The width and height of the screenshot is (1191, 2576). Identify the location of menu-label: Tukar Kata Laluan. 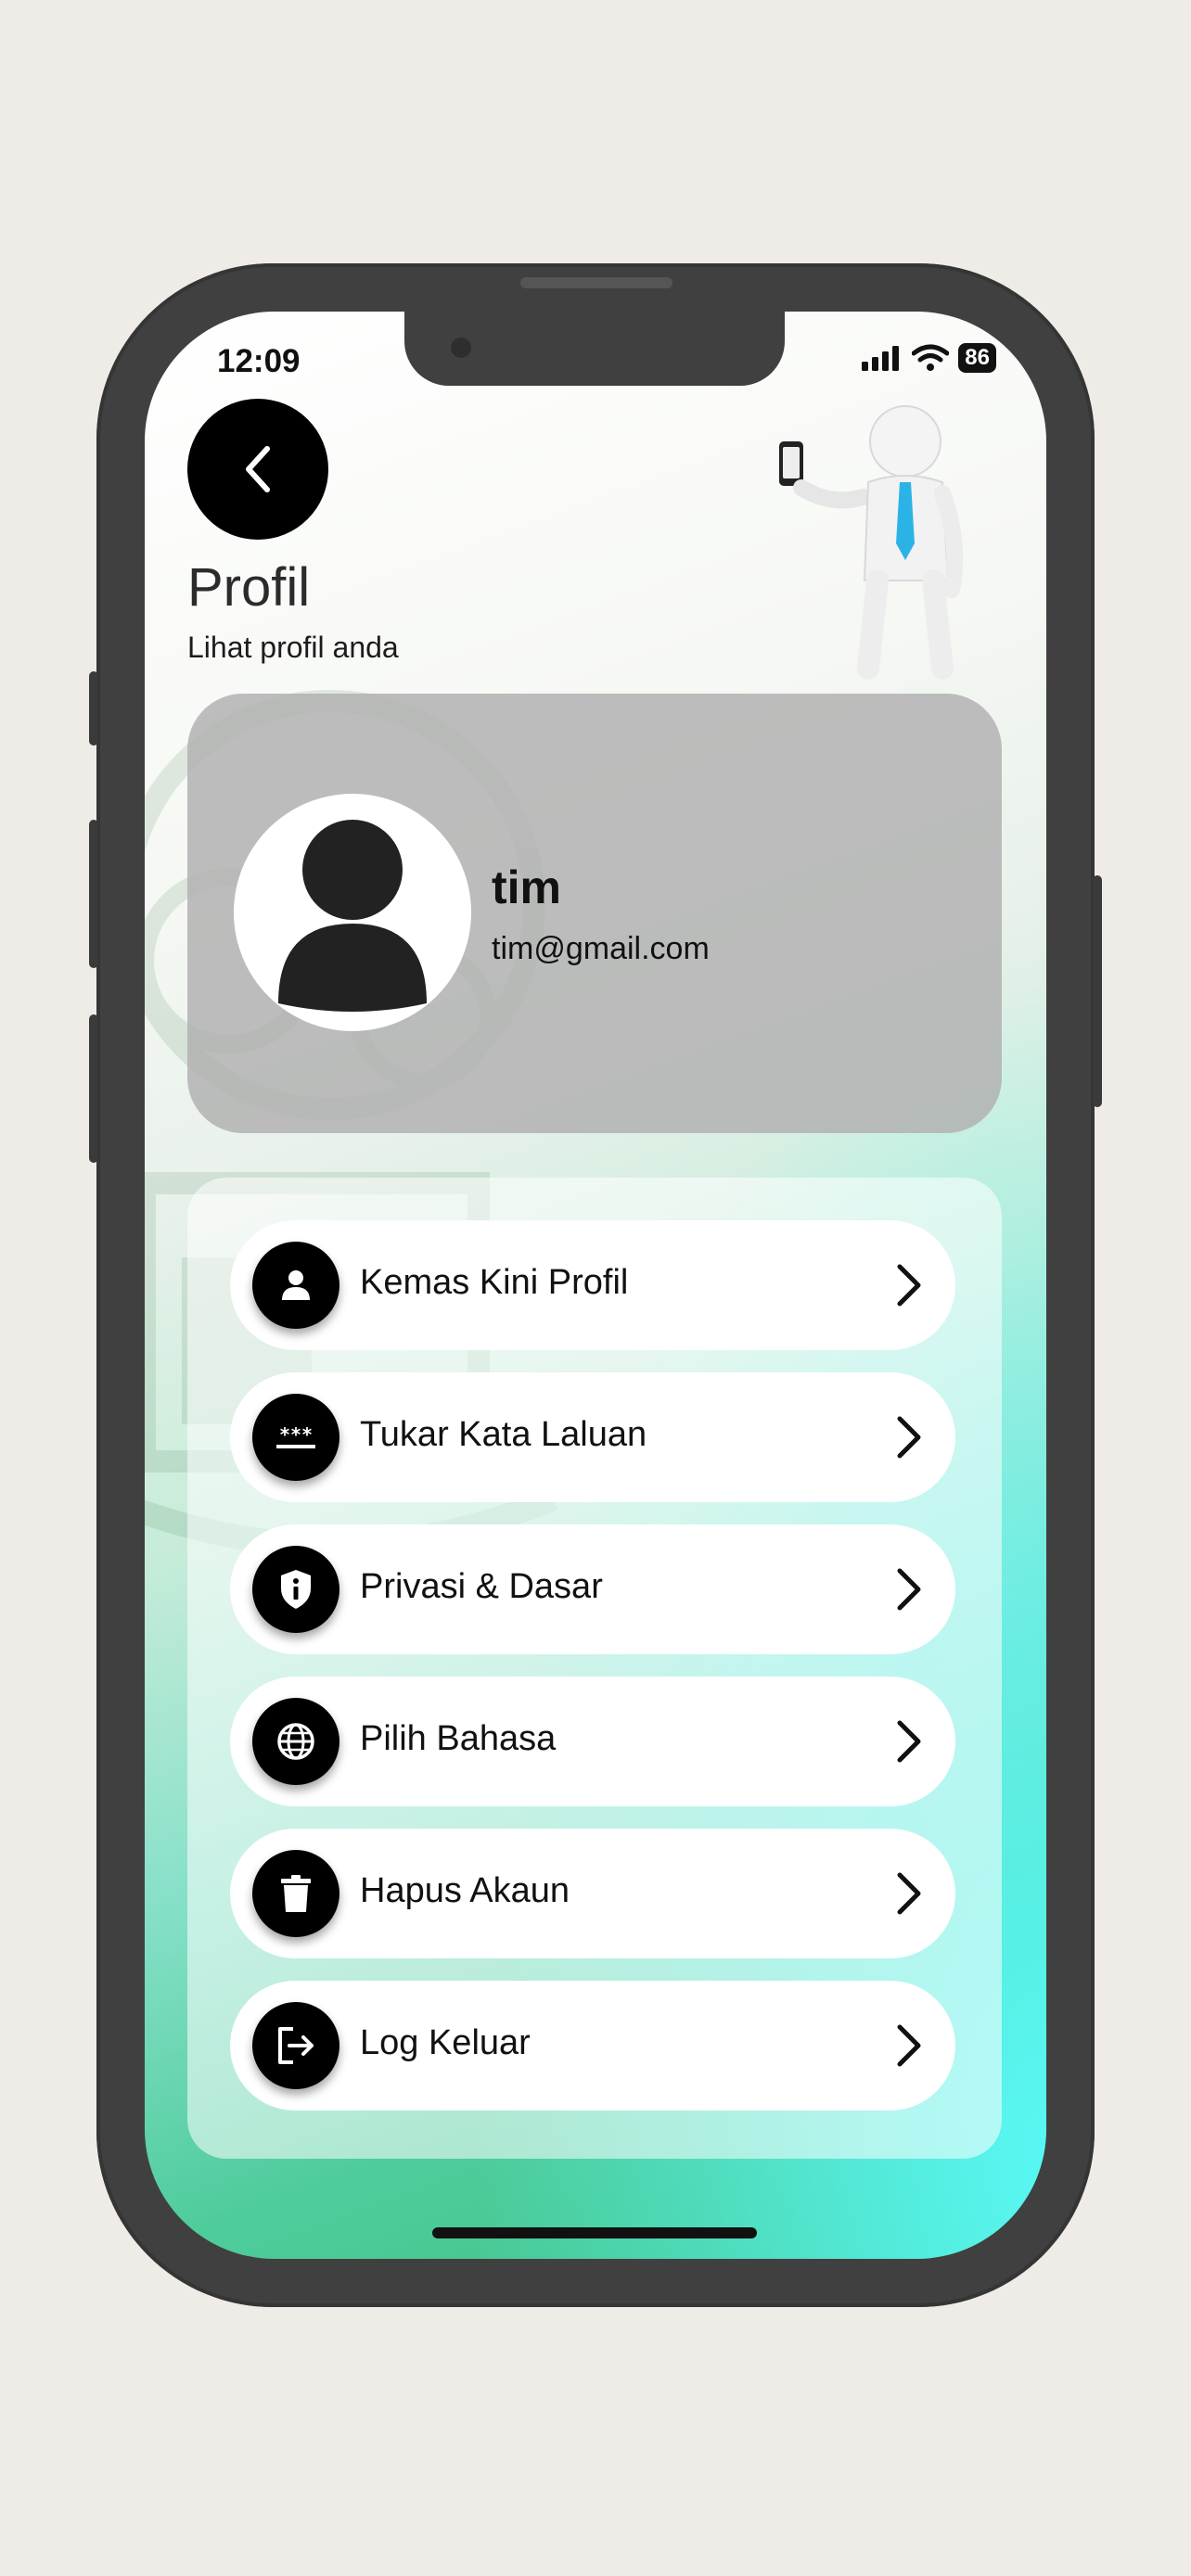
(503, 1434).